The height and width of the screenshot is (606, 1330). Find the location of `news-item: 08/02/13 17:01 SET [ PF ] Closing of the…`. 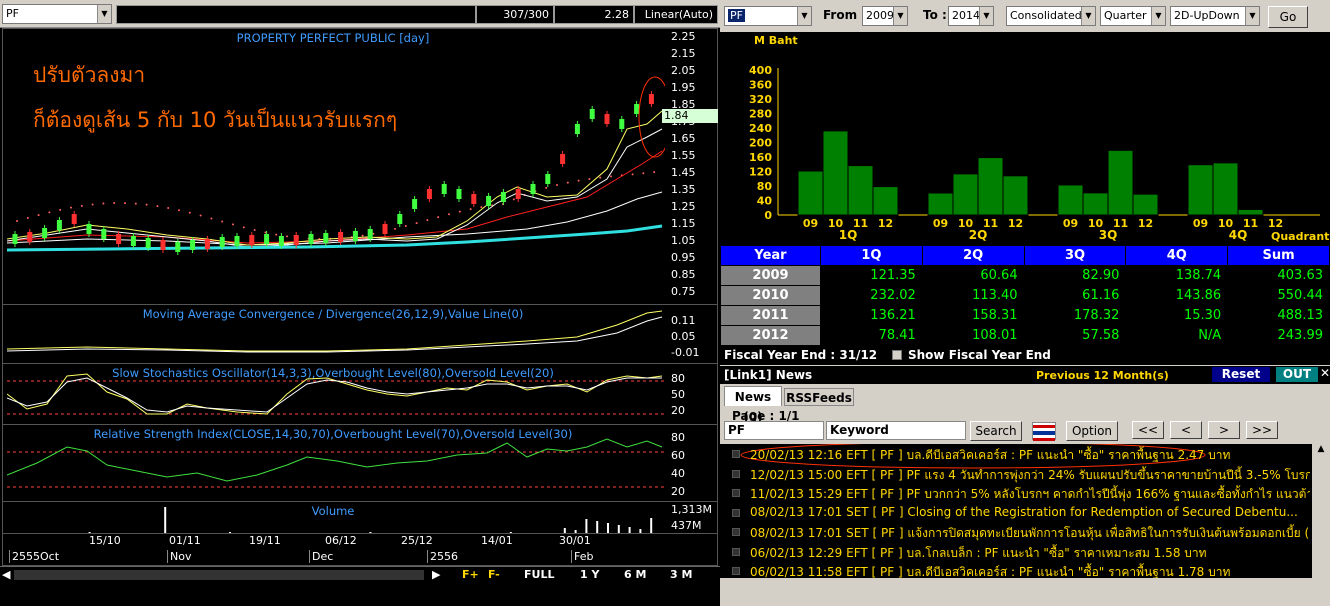

news-item: 08/02/13 17:01 SET [ PF ] Closing of the… is located at coordinates (1030, 514).